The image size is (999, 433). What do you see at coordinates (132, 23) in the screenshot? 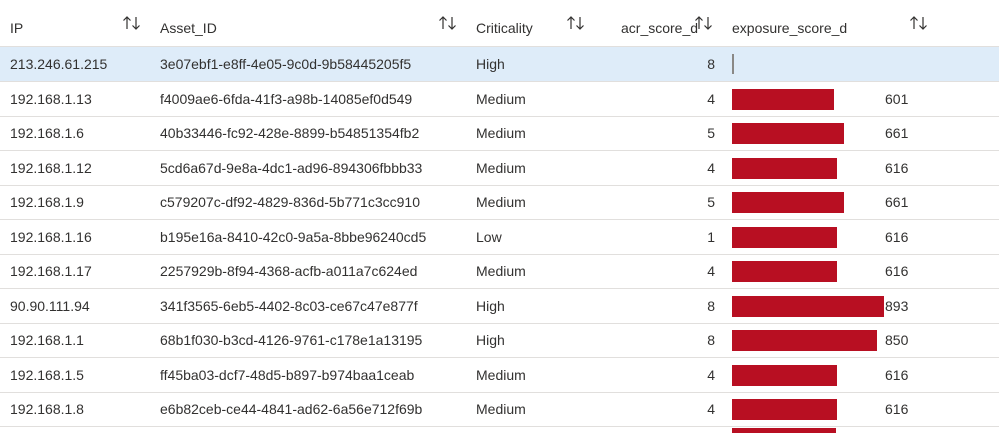
I see `sort-ip-icon` at bounding box center [132, 23].